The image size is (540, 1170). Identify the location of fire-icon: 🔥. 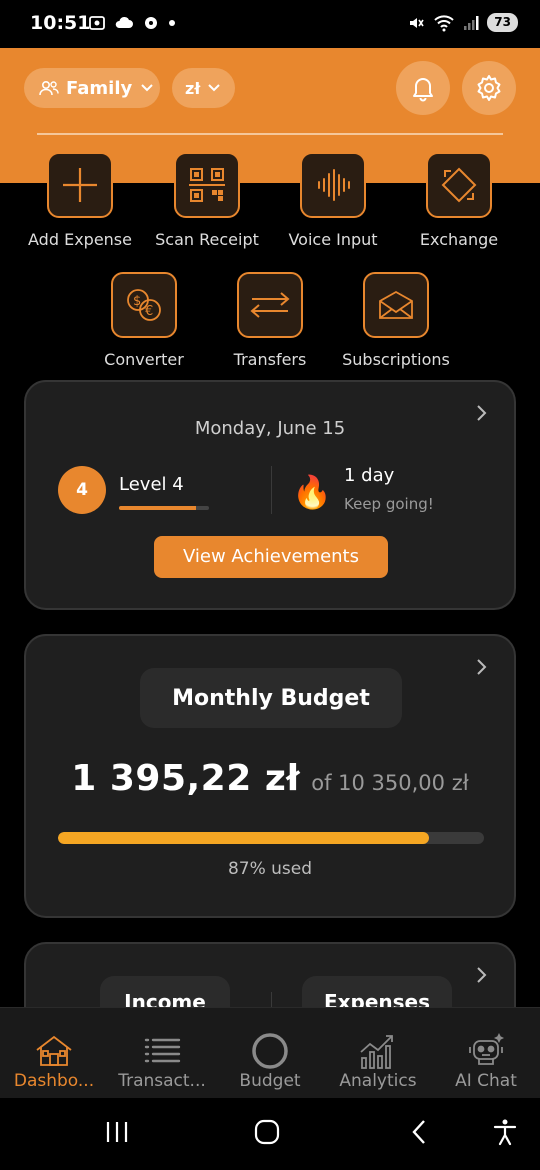
(312, 492).